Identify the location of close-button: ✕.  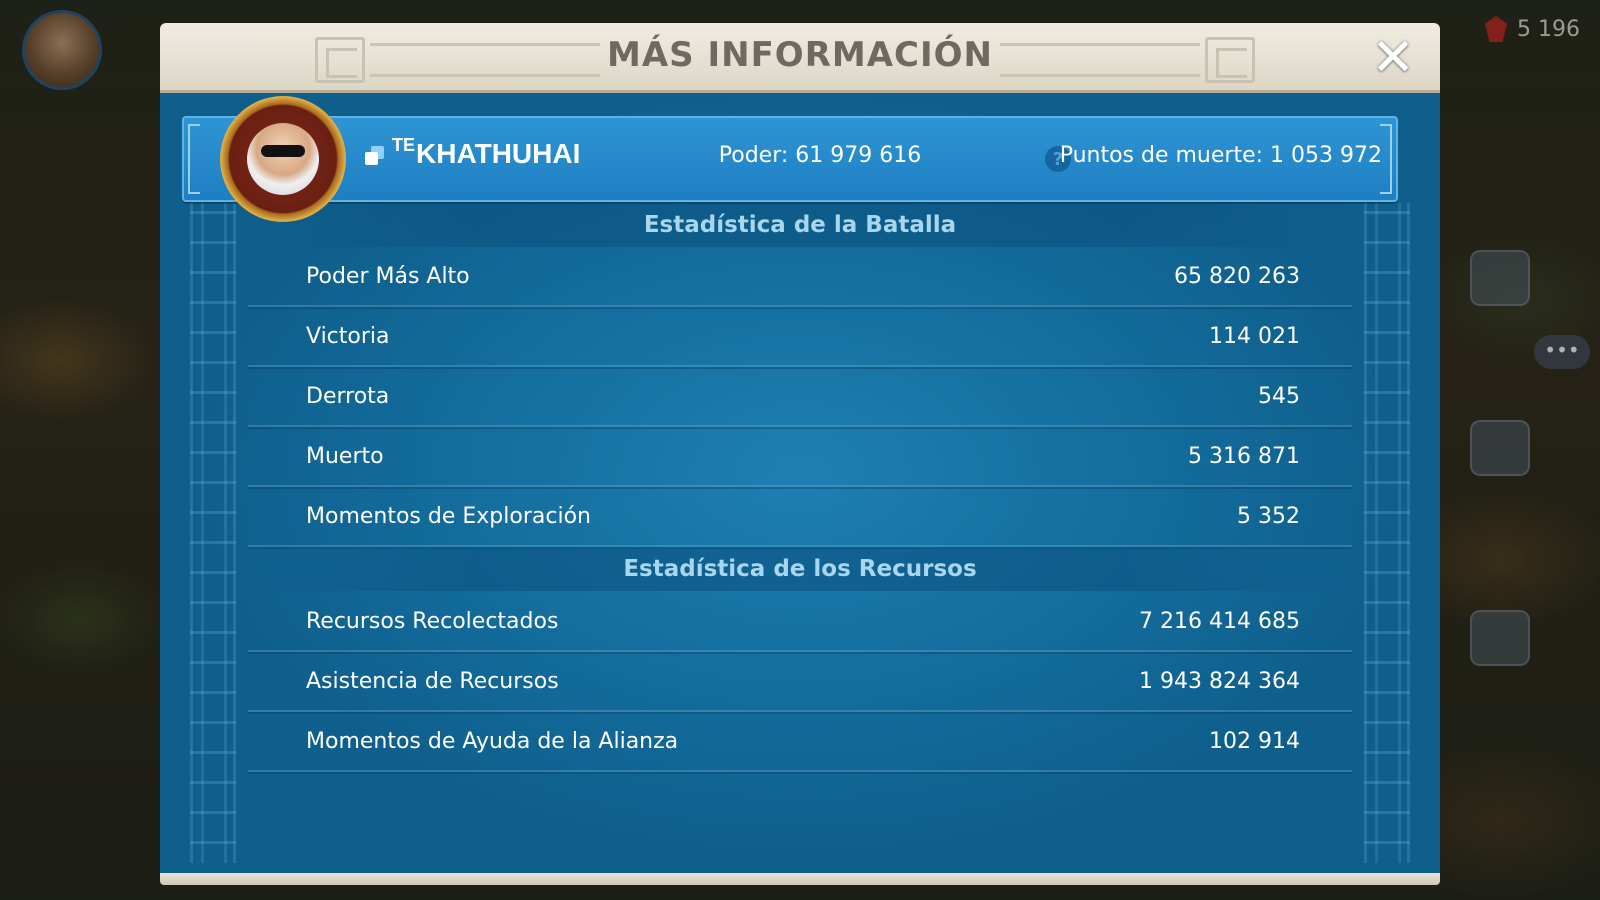
(1393, 58).